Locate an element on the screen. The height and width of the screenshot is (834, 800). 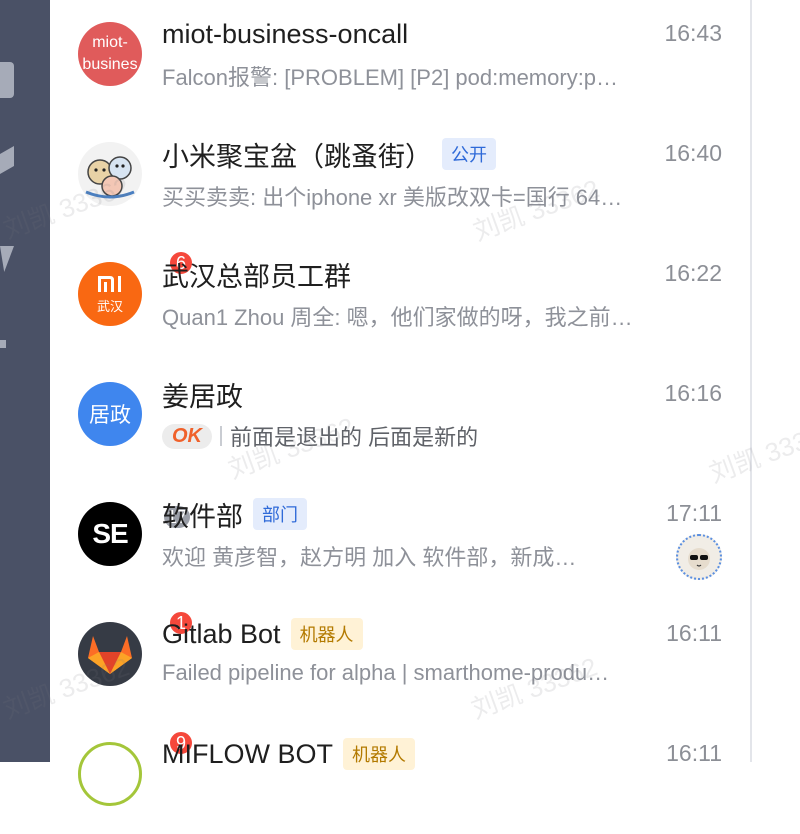
quote-bar-icon is located at coordinates (221, 436).